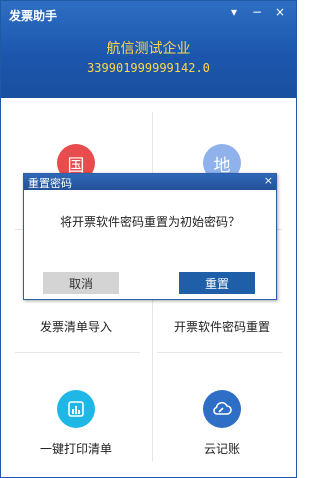 The image size is (320, 478). I want to click on cloud-icon, so click(222, 409).